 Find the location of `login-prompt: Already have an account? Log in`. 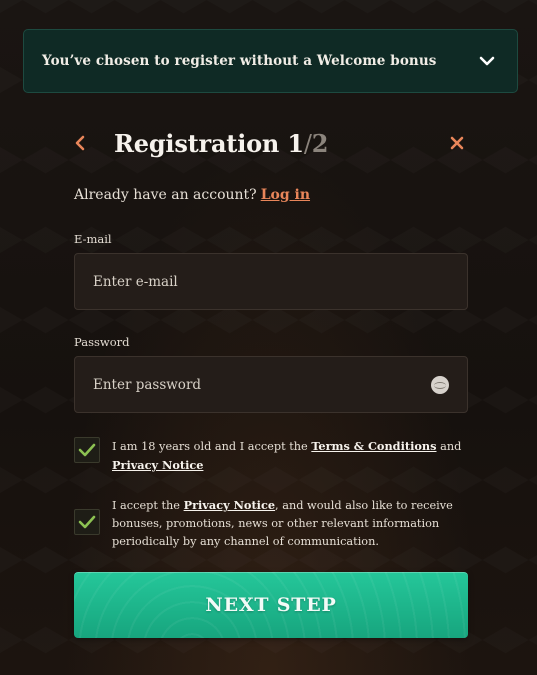

login-prompt: Already have an account? Log in is located at coordinates (192, 195).